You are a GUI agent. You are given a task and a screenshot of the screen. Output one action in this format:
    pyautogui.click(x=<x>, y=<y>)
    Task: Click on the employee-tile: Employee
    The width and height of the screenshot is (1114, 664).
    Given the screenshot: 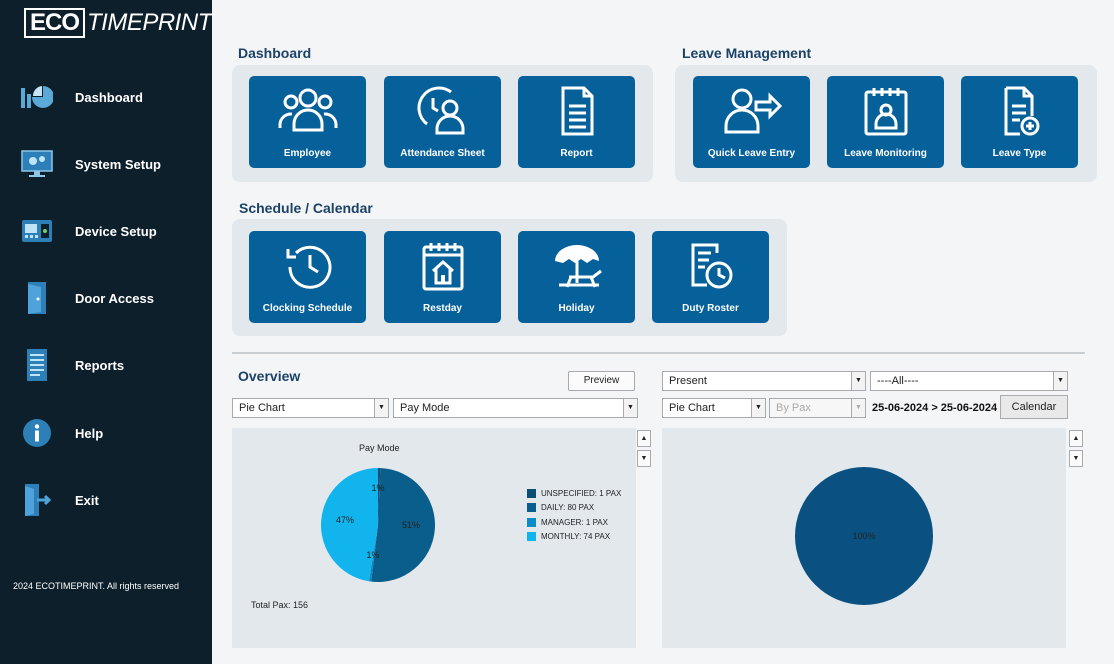 What is the action you would take?
    pyautogui.click(x=307, y=122)
    